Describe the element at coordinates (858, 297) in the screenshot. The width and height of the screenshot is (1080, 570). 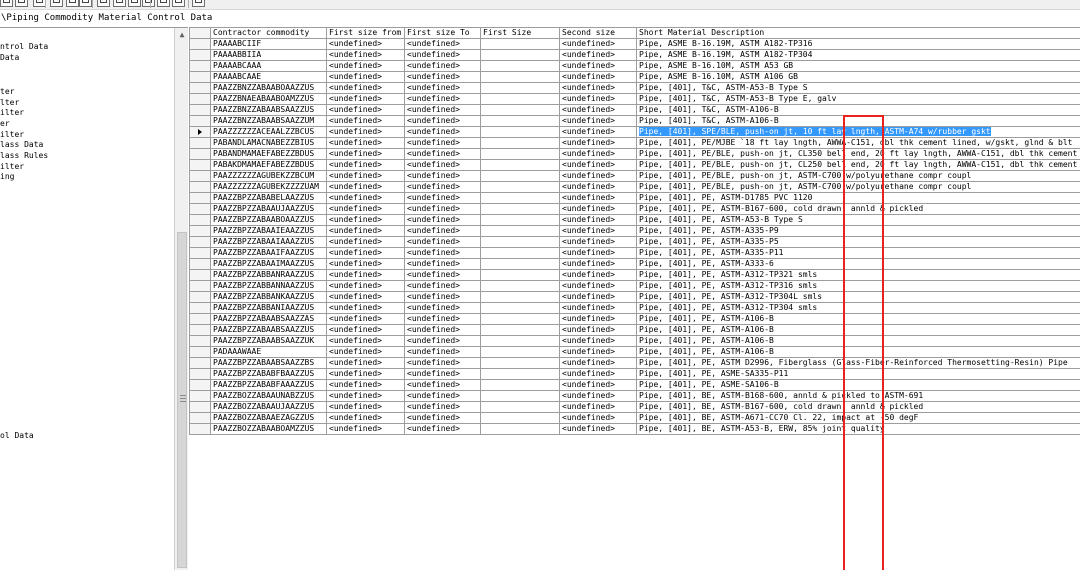
I see `description-cell: Pipe, [401], PE, ASTM-A312-TP304L smls` at that location.